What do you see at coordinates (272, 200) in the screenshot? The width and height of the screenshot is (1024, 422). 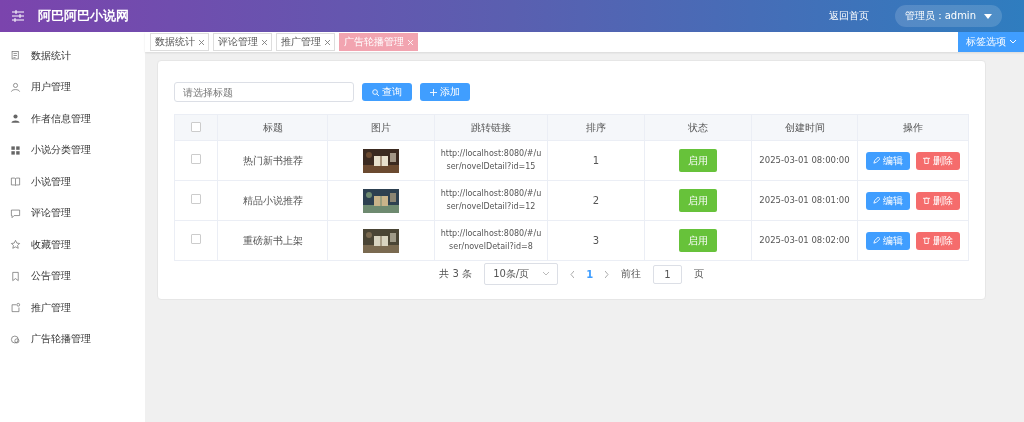 I see `table-cell: 精品小说推荐` at bounding box center [272, 200].